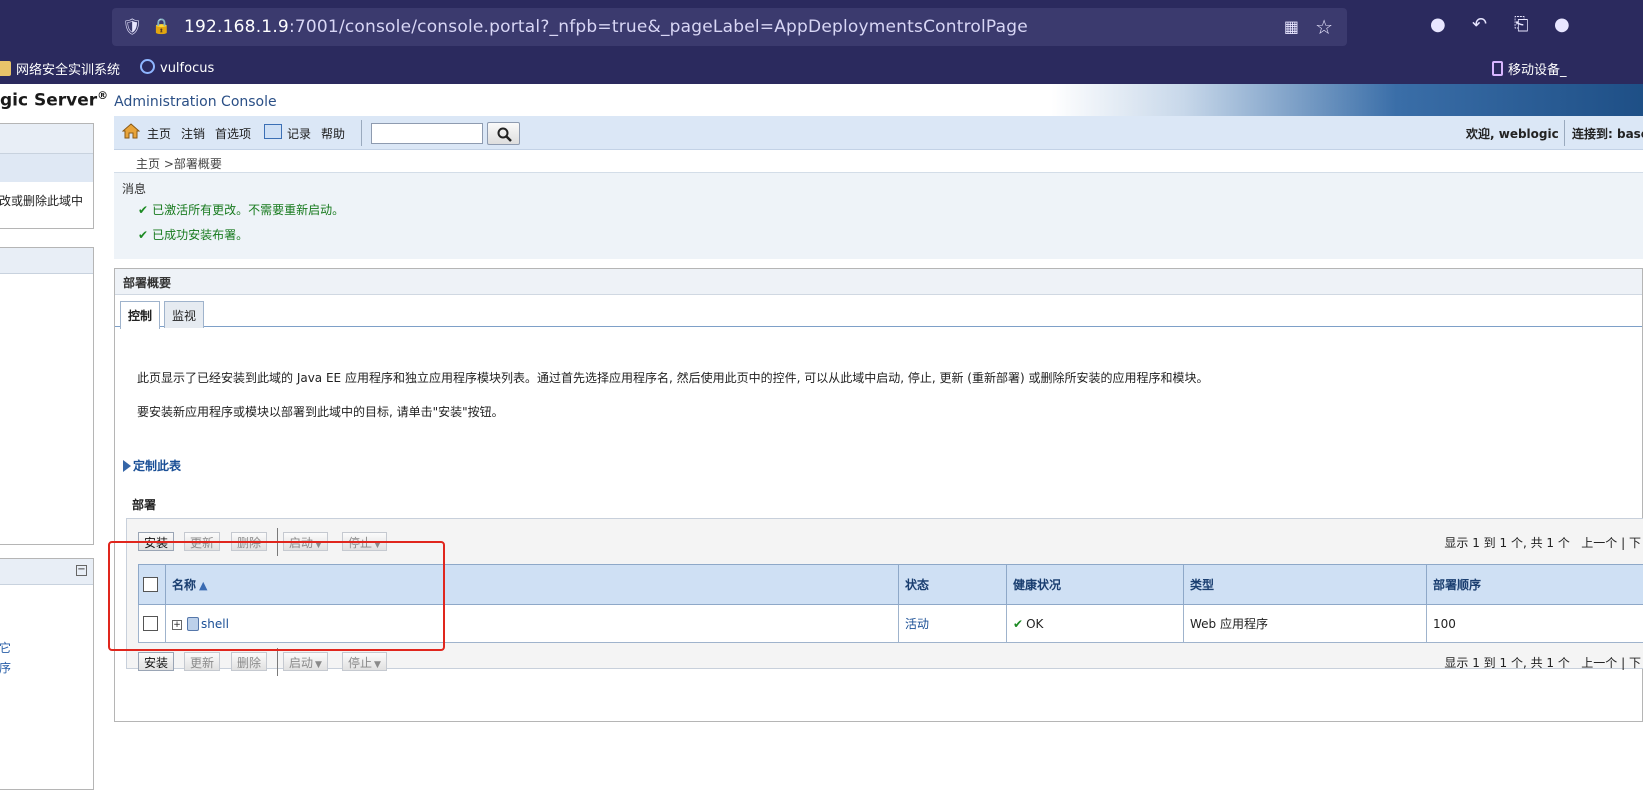 This screenshot has height=790, width=1643. Describe the element at coordinates (177, 67) in the screenshot. I see `bookmark-item: vulfocus` at that location.